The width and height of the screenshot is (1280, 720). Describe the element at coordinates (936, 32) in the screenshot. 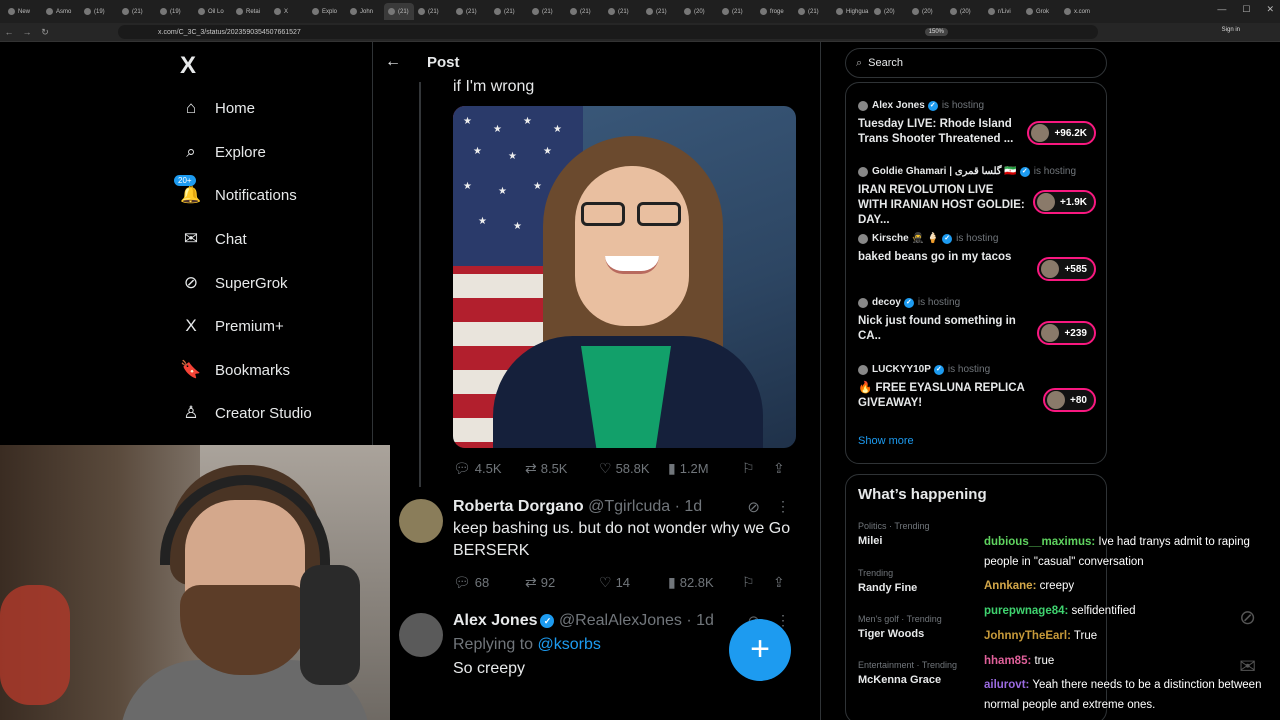

I see `zoom-badge: 150%` at that location.